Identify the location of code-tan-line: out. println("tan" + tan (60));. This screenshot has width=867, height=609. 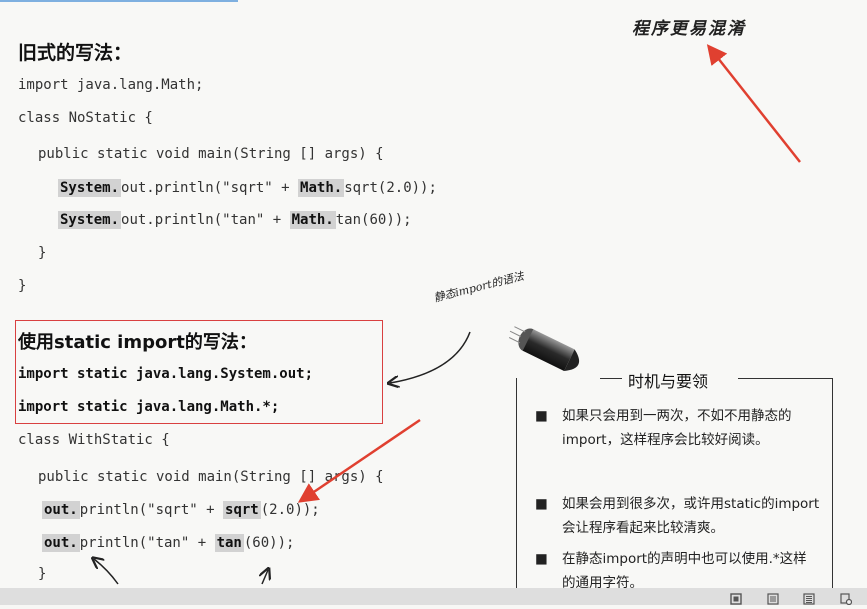
(168, 543).